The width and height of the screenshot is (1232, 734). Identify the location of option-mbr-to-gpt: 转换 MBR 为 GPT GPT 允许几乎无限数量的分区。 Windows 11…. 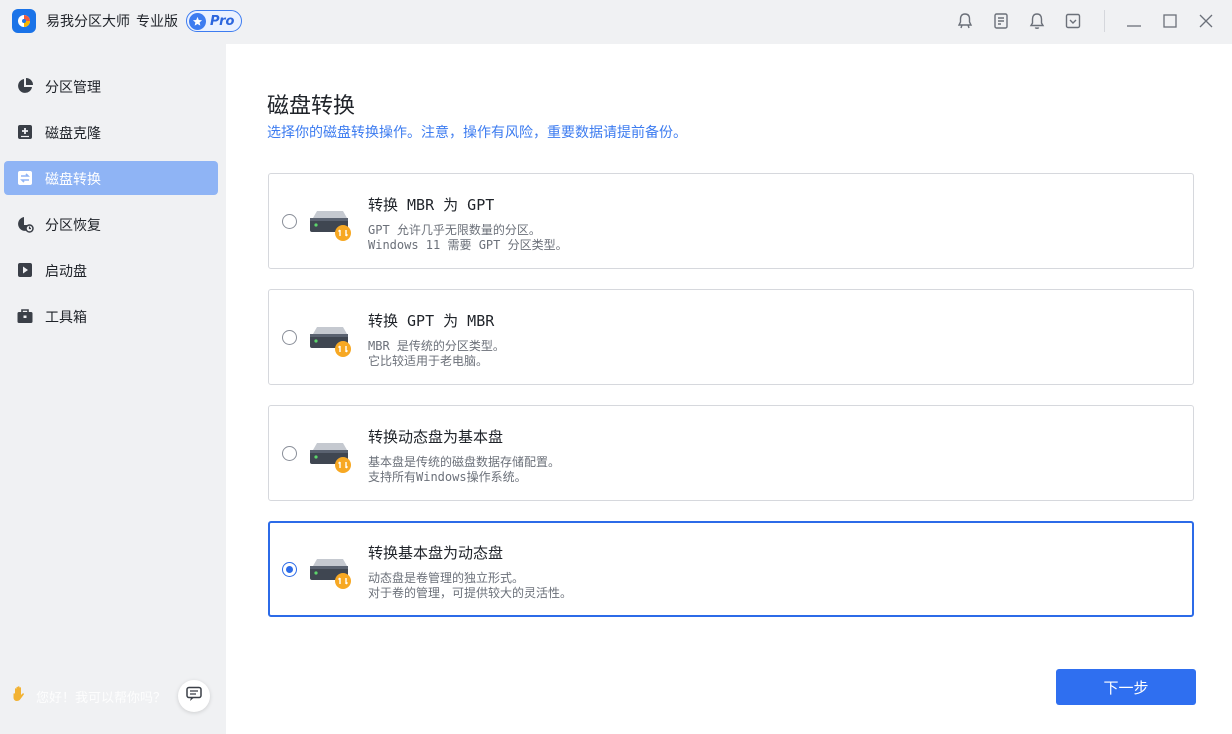
(731, 221).